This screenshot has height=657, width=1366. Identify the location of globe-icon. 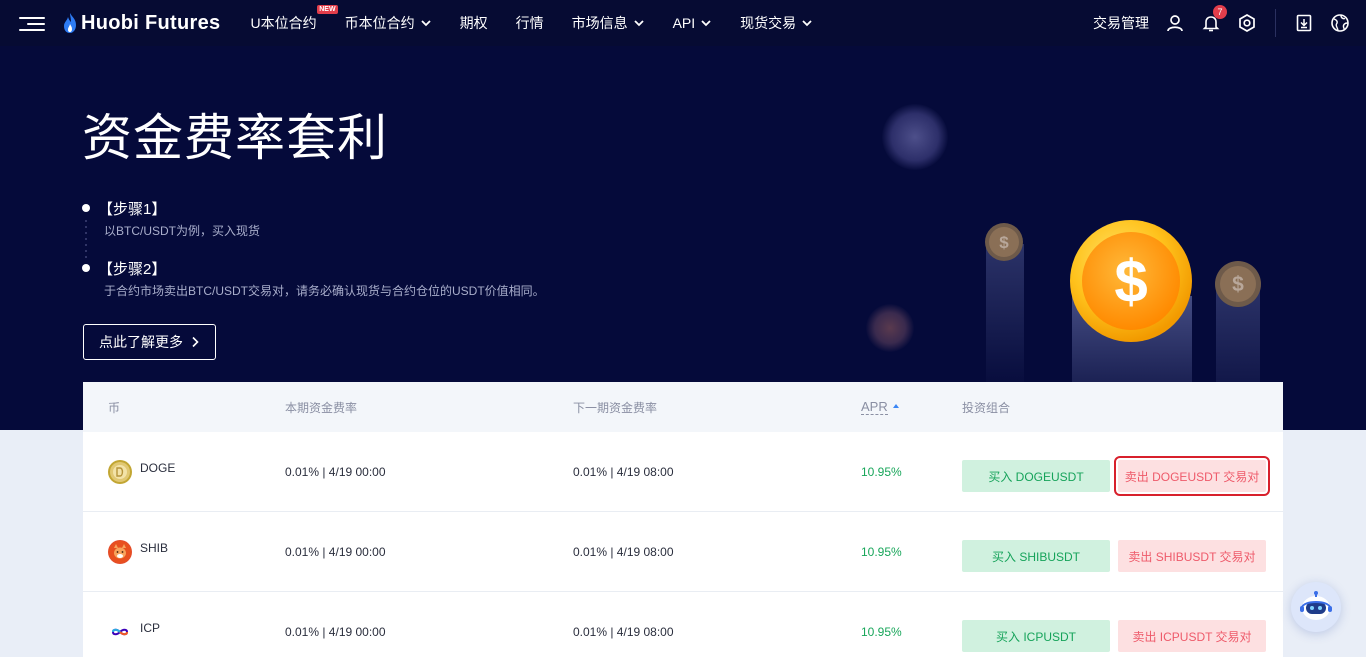
(1340, 23).